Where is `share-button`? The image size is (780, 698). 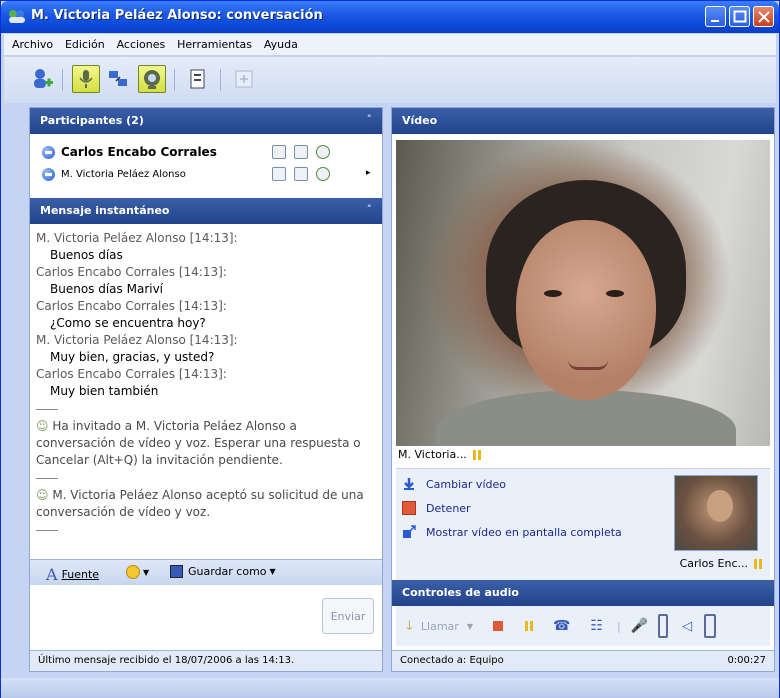 share-button is located at coordinates (118, 79).